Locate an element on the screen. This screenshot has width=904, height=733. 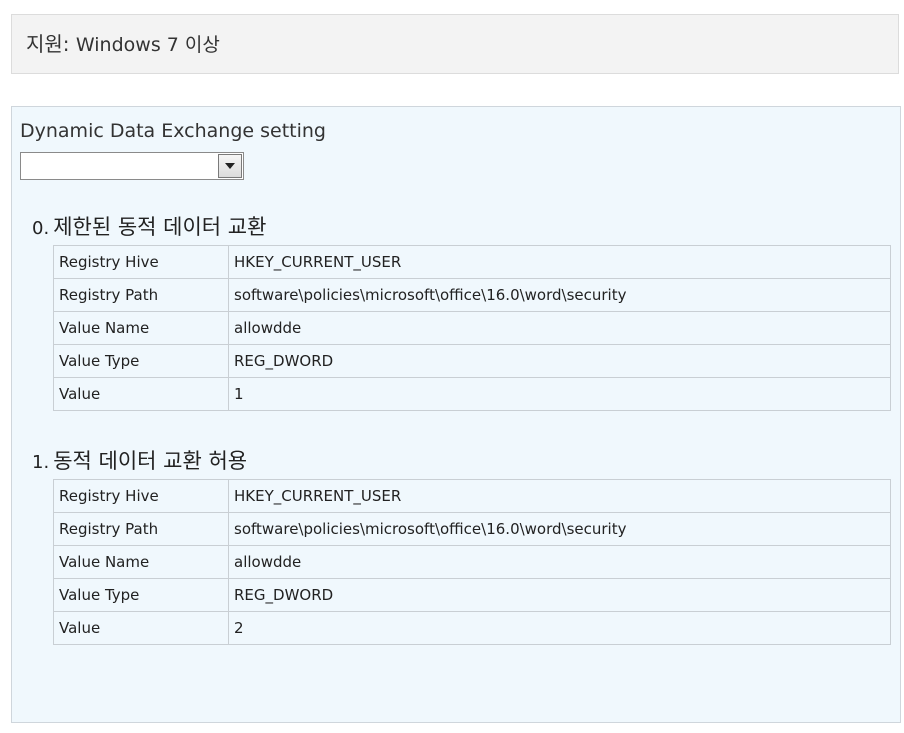
table-row: Value 2 is located at coordinates (472, 628).